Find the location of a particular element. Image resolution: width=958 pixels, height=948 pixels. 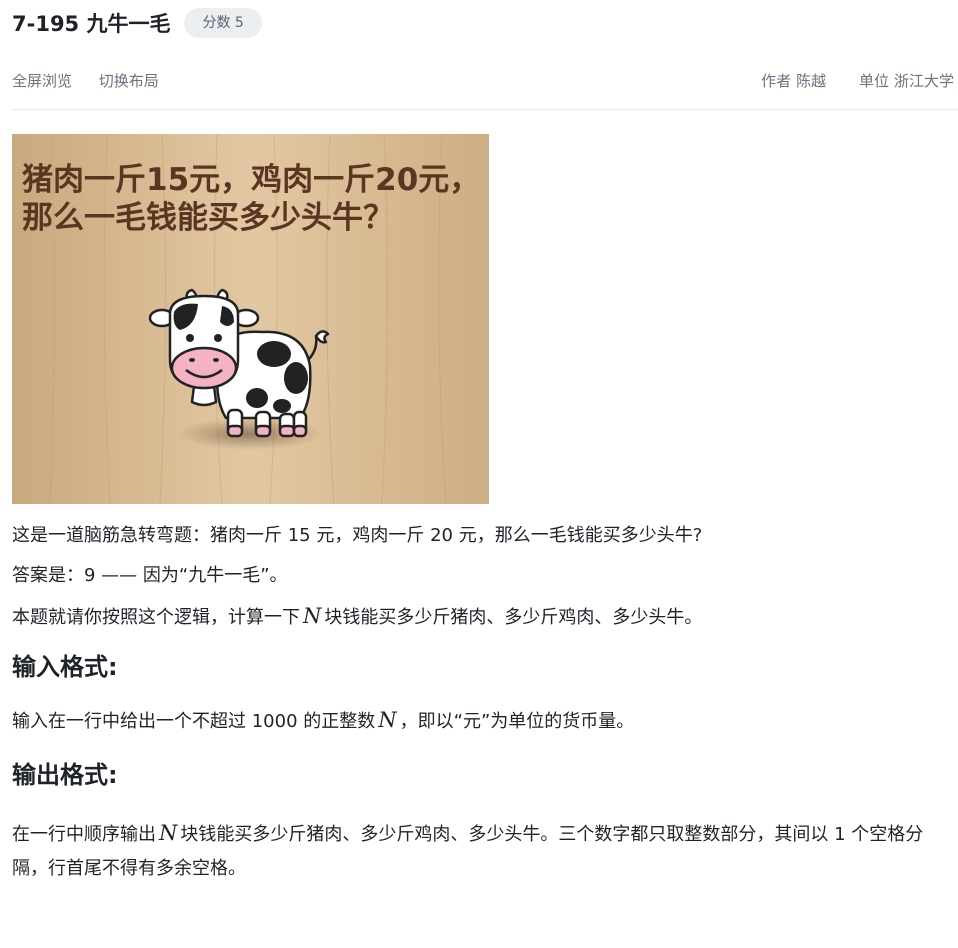

image-caption-line2: 那么一毛钱能买多少头牛？ is located at coordinates (208, 218).